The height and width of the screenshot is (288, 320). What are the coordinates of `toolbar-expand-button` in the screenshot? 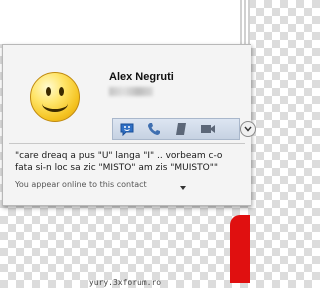 It's located at (248, 129).